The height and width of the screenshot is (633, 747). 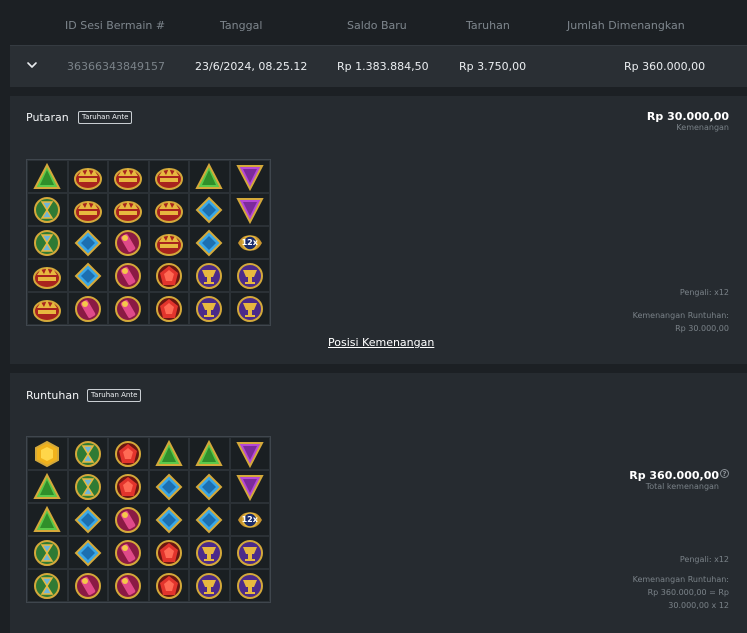 What do you see at coordinates (493, 66) in the screenshot?
I see `bet-amount: Rp 3.750,00` at bounding box center [493, 66].